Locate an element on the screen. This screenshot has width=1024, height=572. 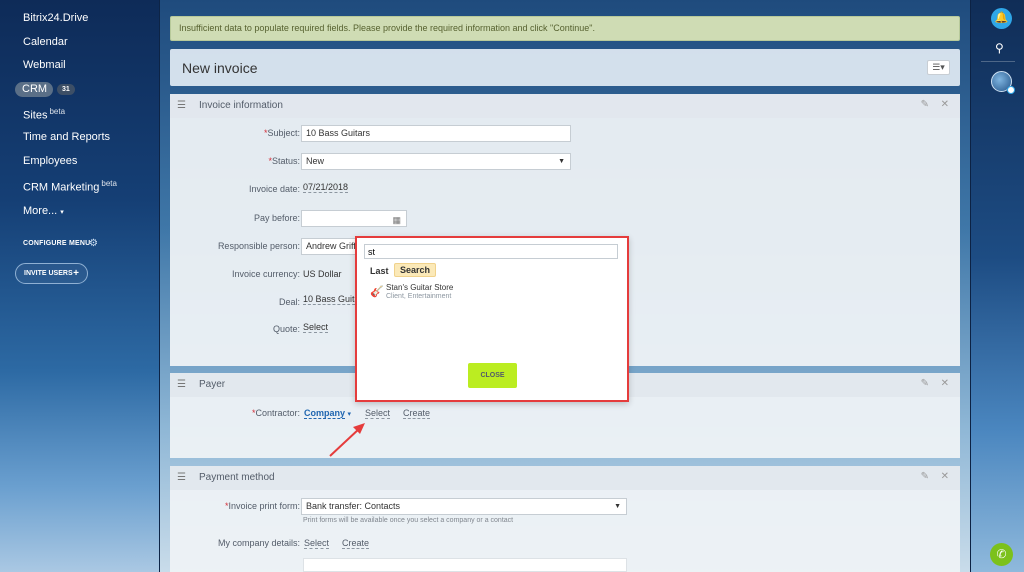
sidebar-item-label: Webmail is located at coordinates (44, 65).